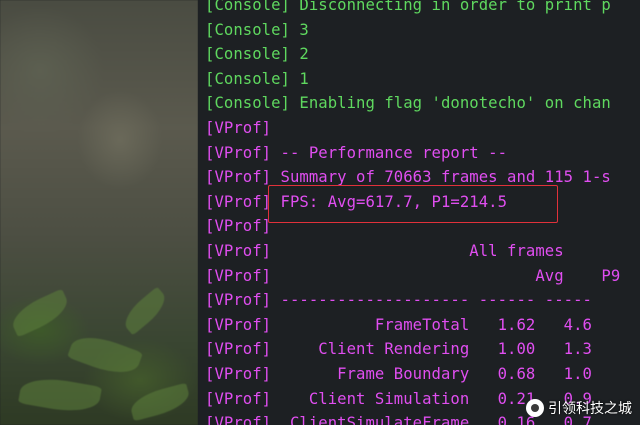 The height and width of the screenshot is (425, 640). Describe the element at coordinates (450, 7) in the screenshot. I see `console-line-text: Disconnecting in order to print p` at that location.